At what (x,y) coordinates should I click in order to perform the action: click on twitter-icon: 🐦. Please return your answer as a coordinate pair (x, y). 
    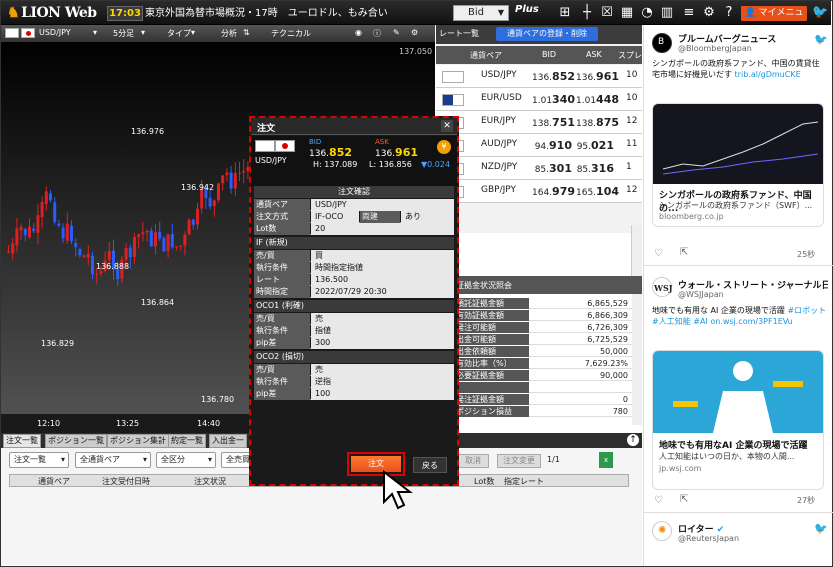
    Looking at the image, I should click on (820, 13).